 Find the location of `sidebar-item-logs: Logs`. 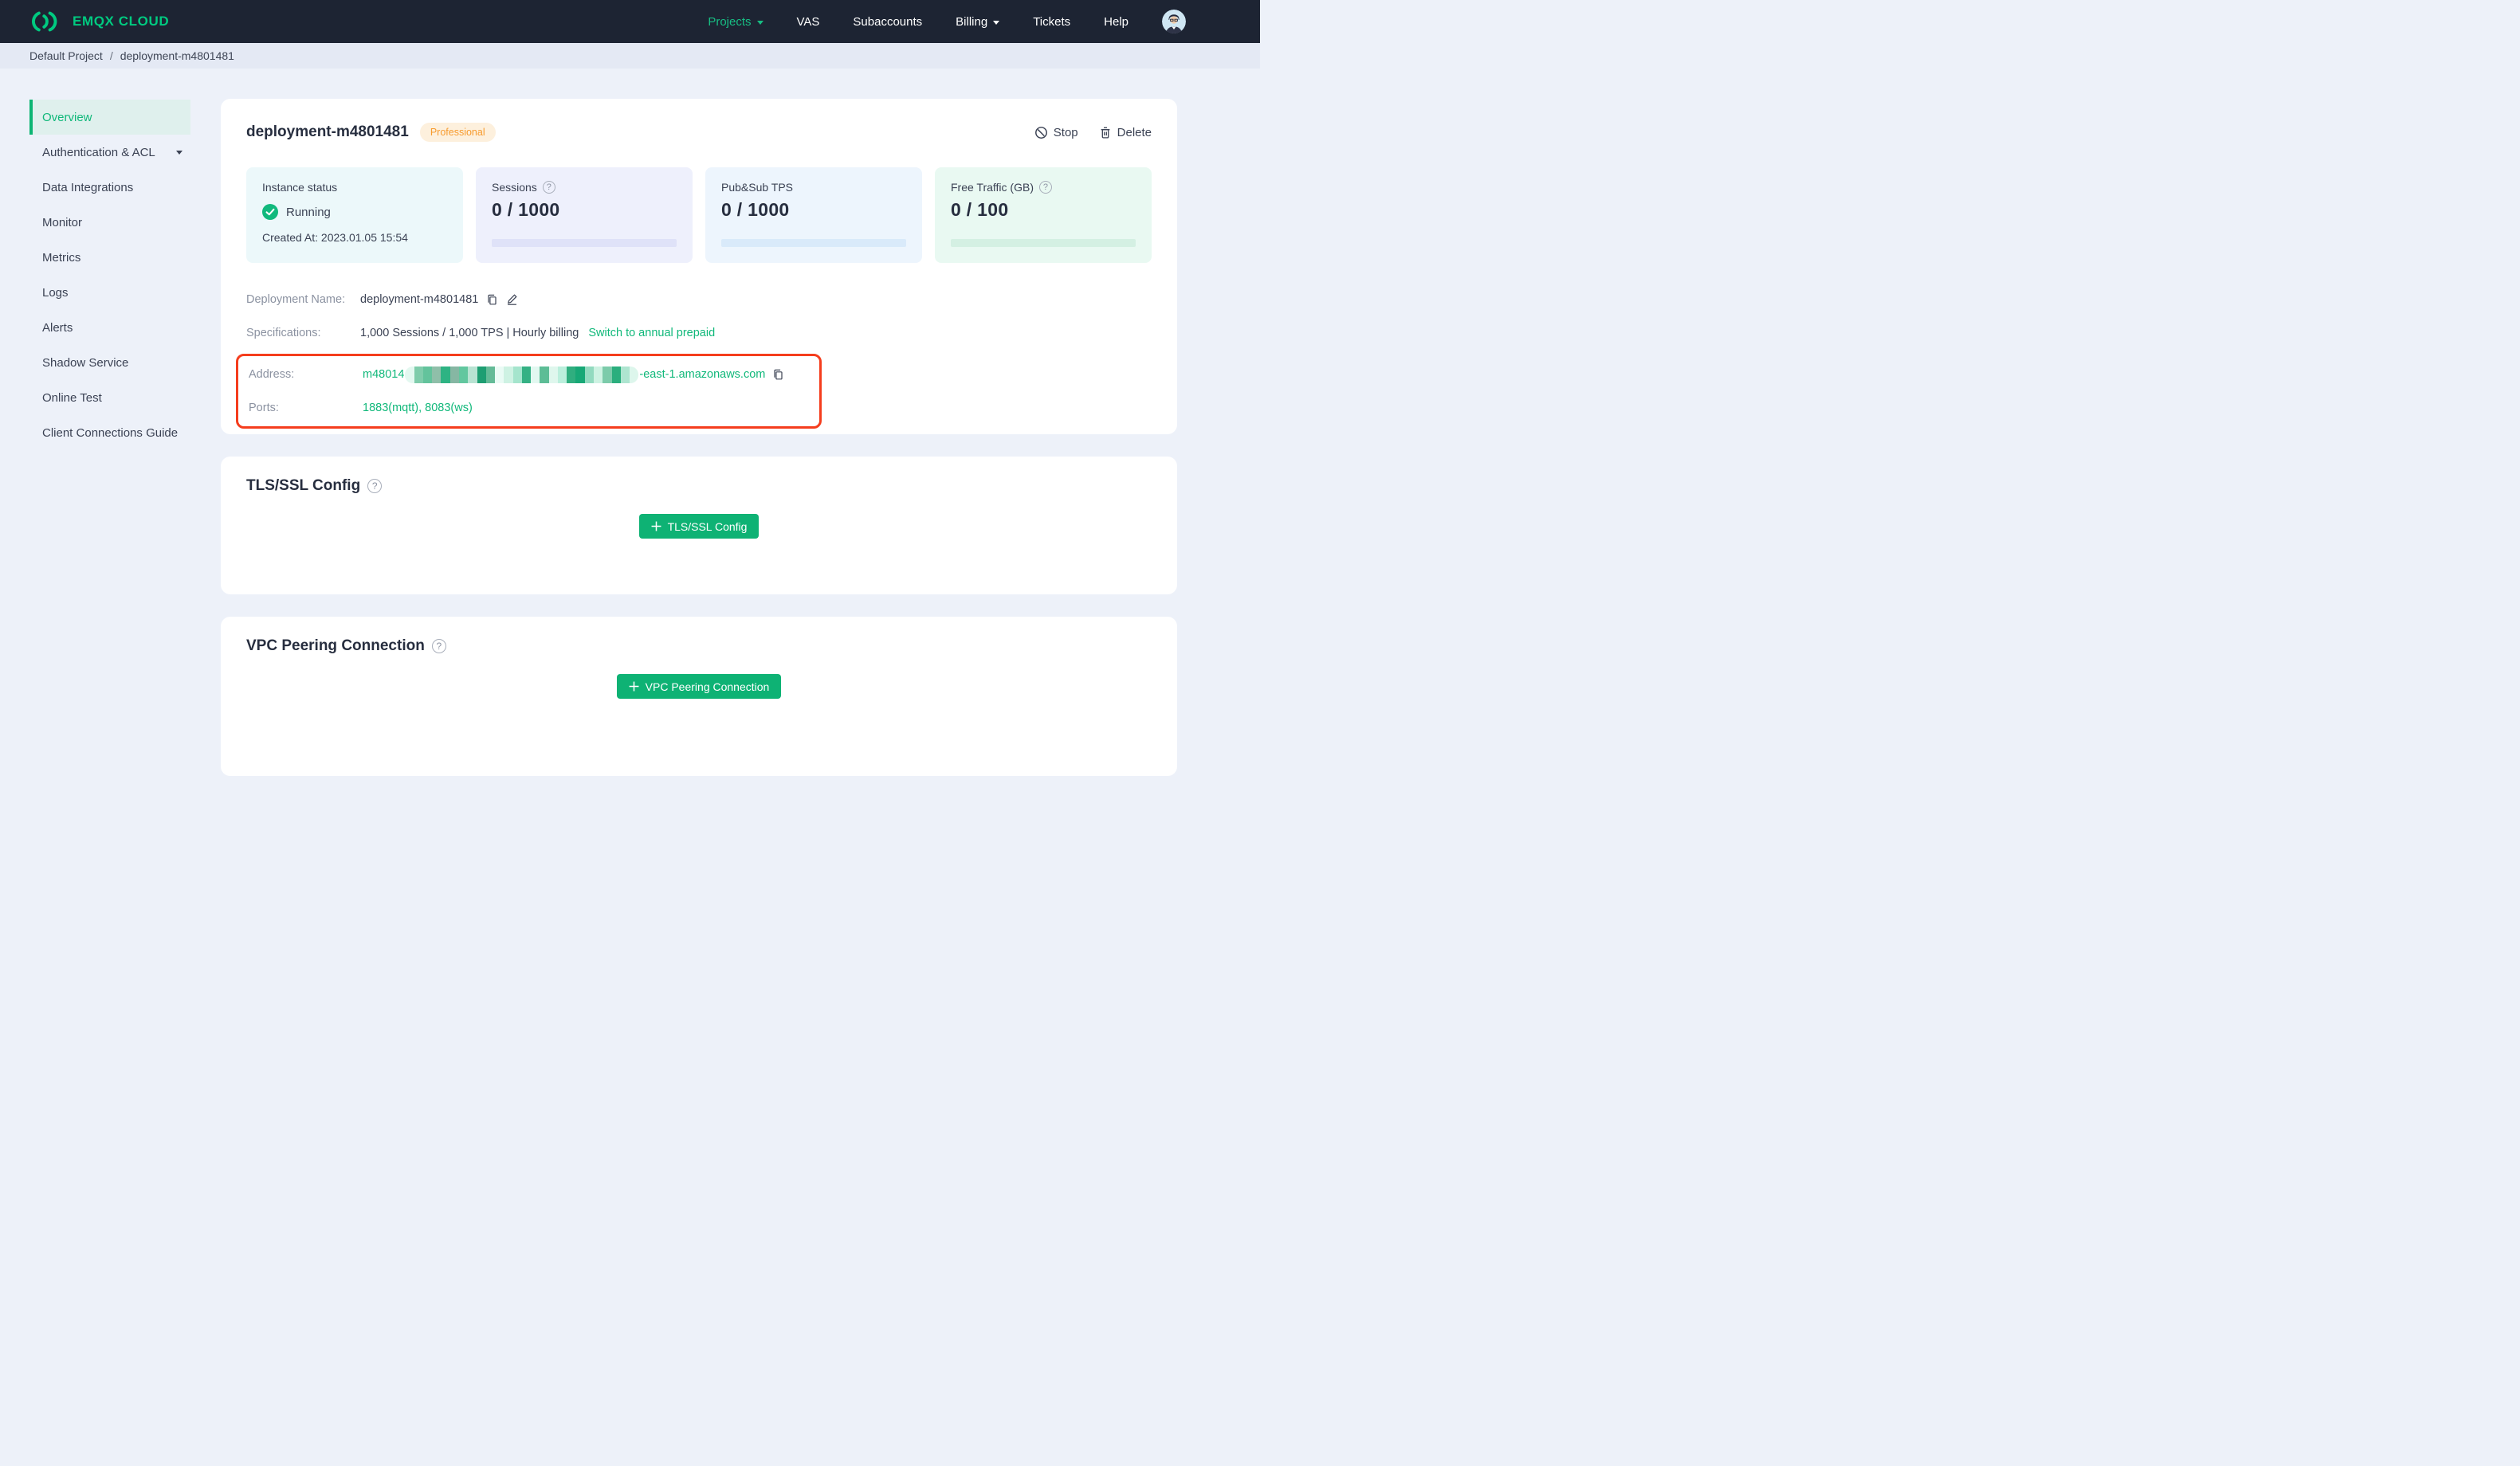

sidebar-item-logs: Logs is located at coordinates (109, 292).